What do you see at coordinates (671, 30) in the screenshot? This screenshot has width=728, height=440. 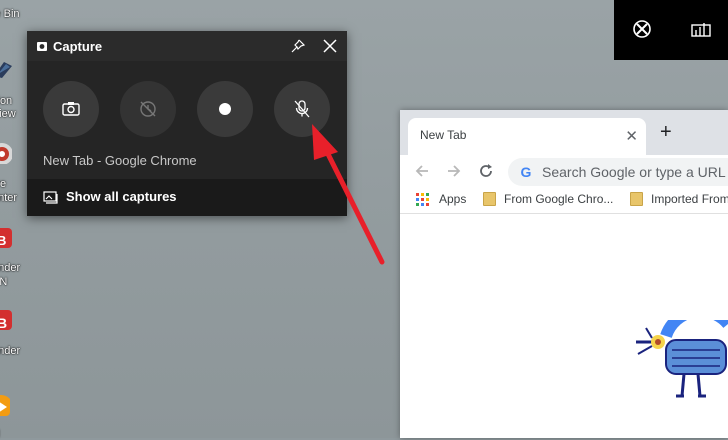 I see `gamebar-top-strip` at bounding box center [671, 30].